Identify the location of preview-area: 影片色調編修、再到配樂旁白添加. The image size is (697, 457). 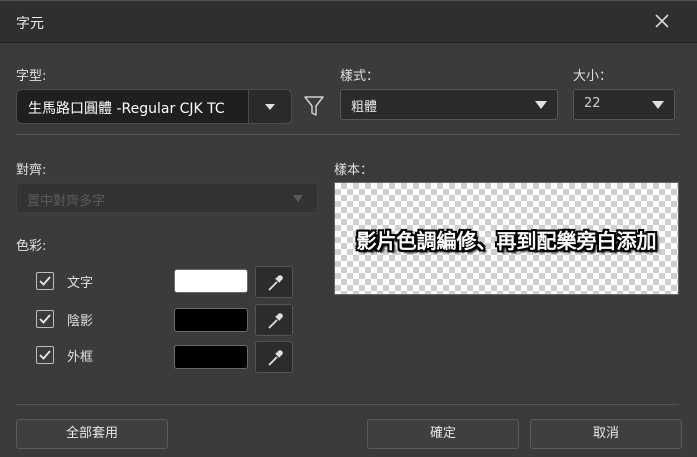
(506, 238).